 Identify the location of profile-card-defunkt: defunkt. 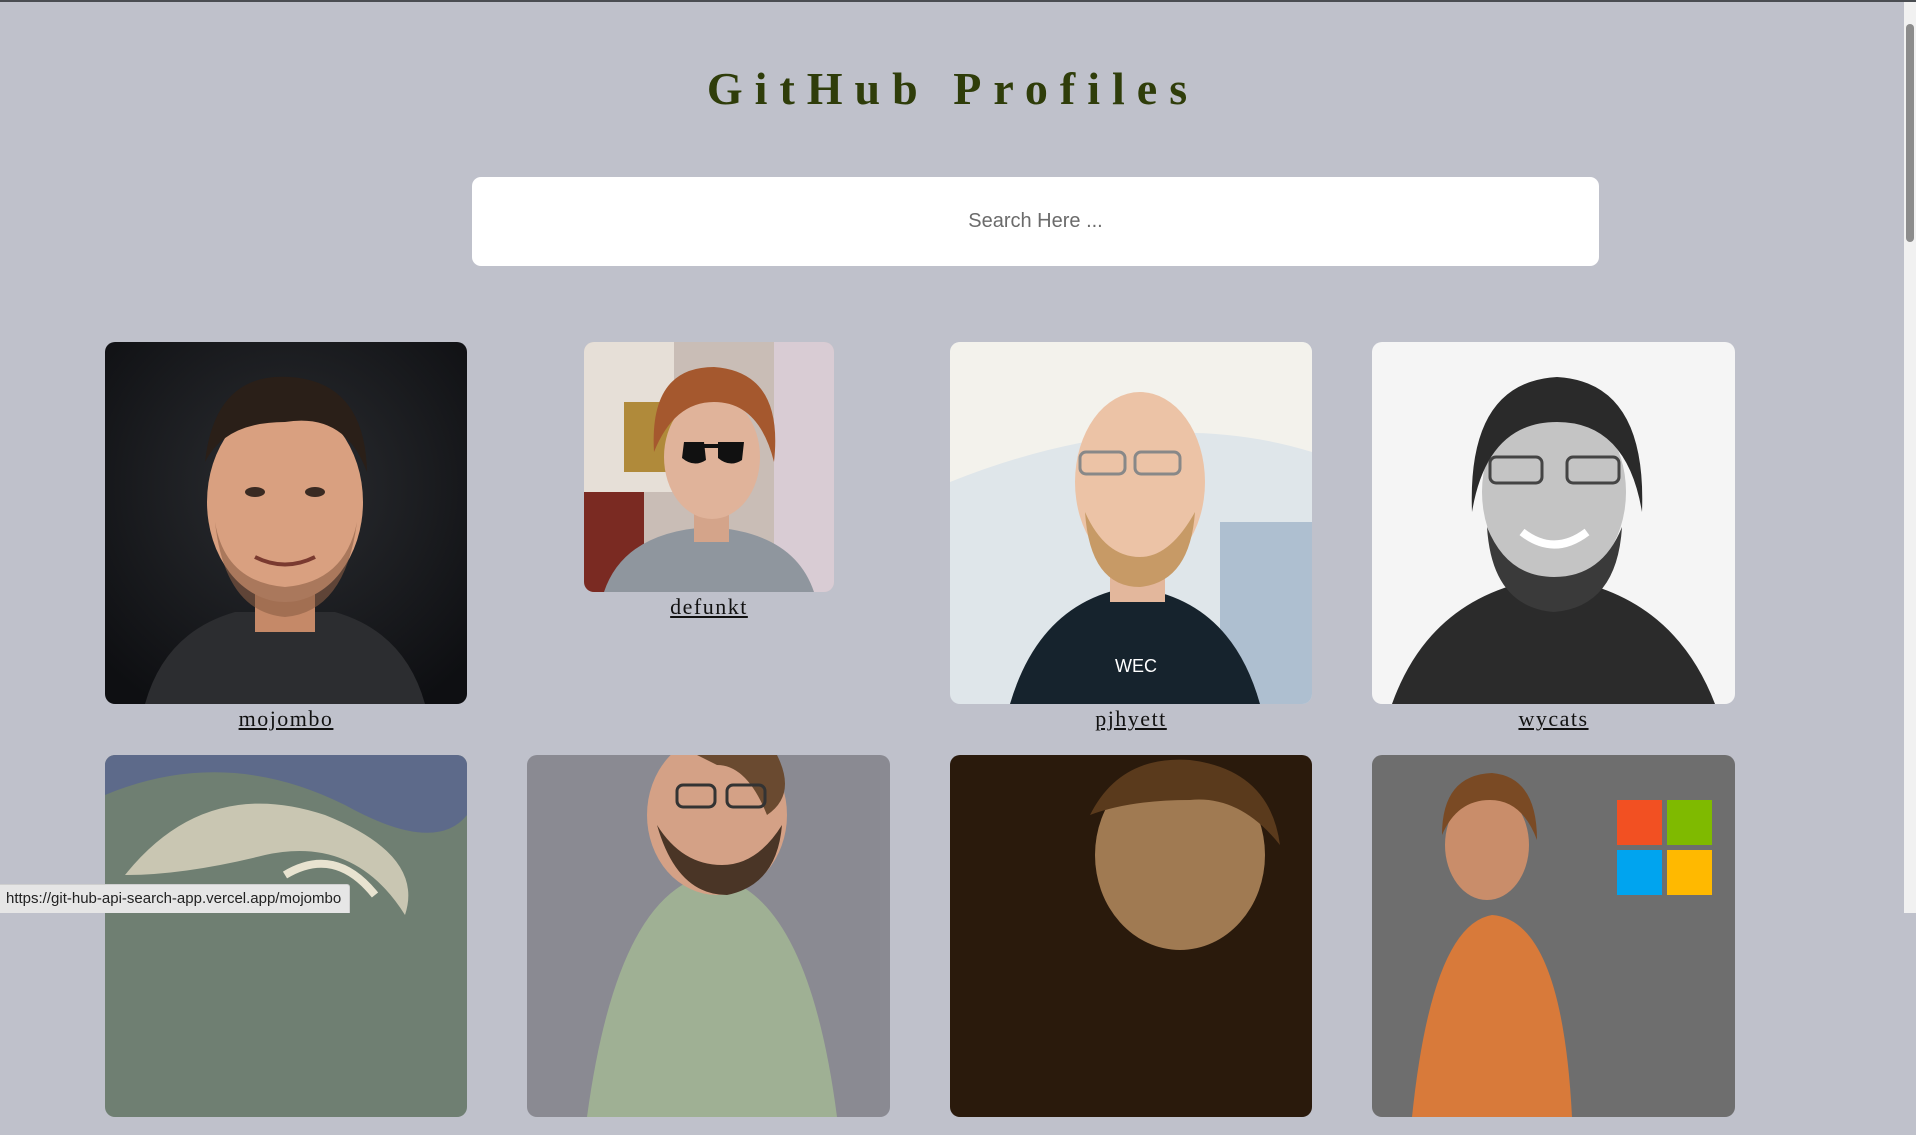
(709, 481).